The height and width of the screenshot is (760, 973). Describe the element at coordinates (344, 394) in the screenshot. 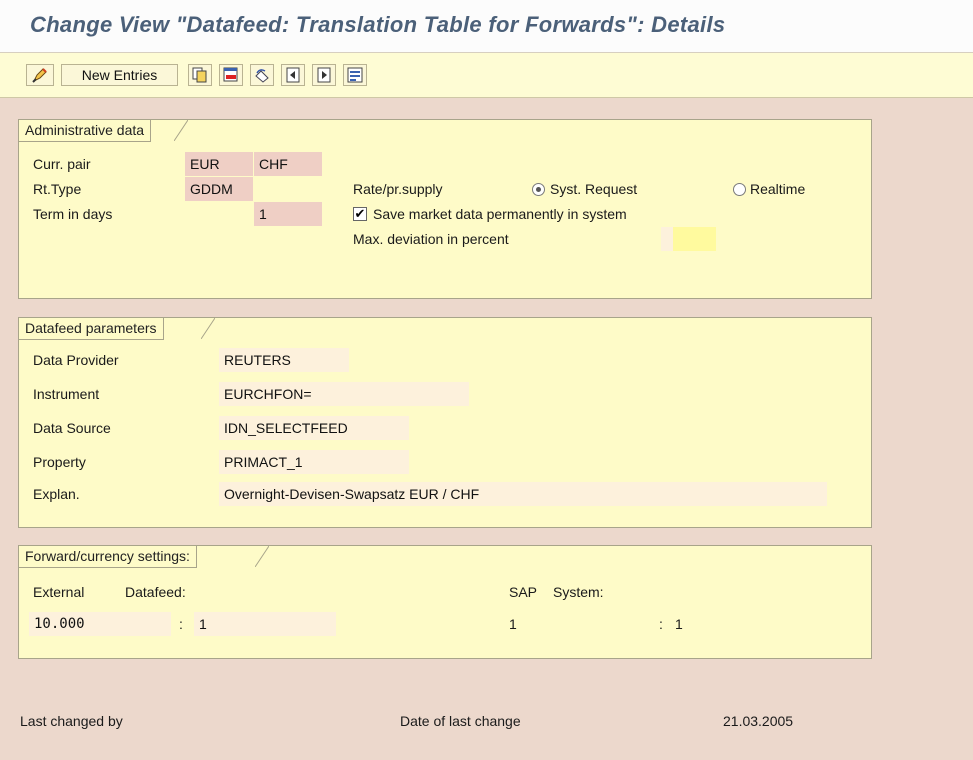

I see `instrument-field: EURCHFON=` at that location.